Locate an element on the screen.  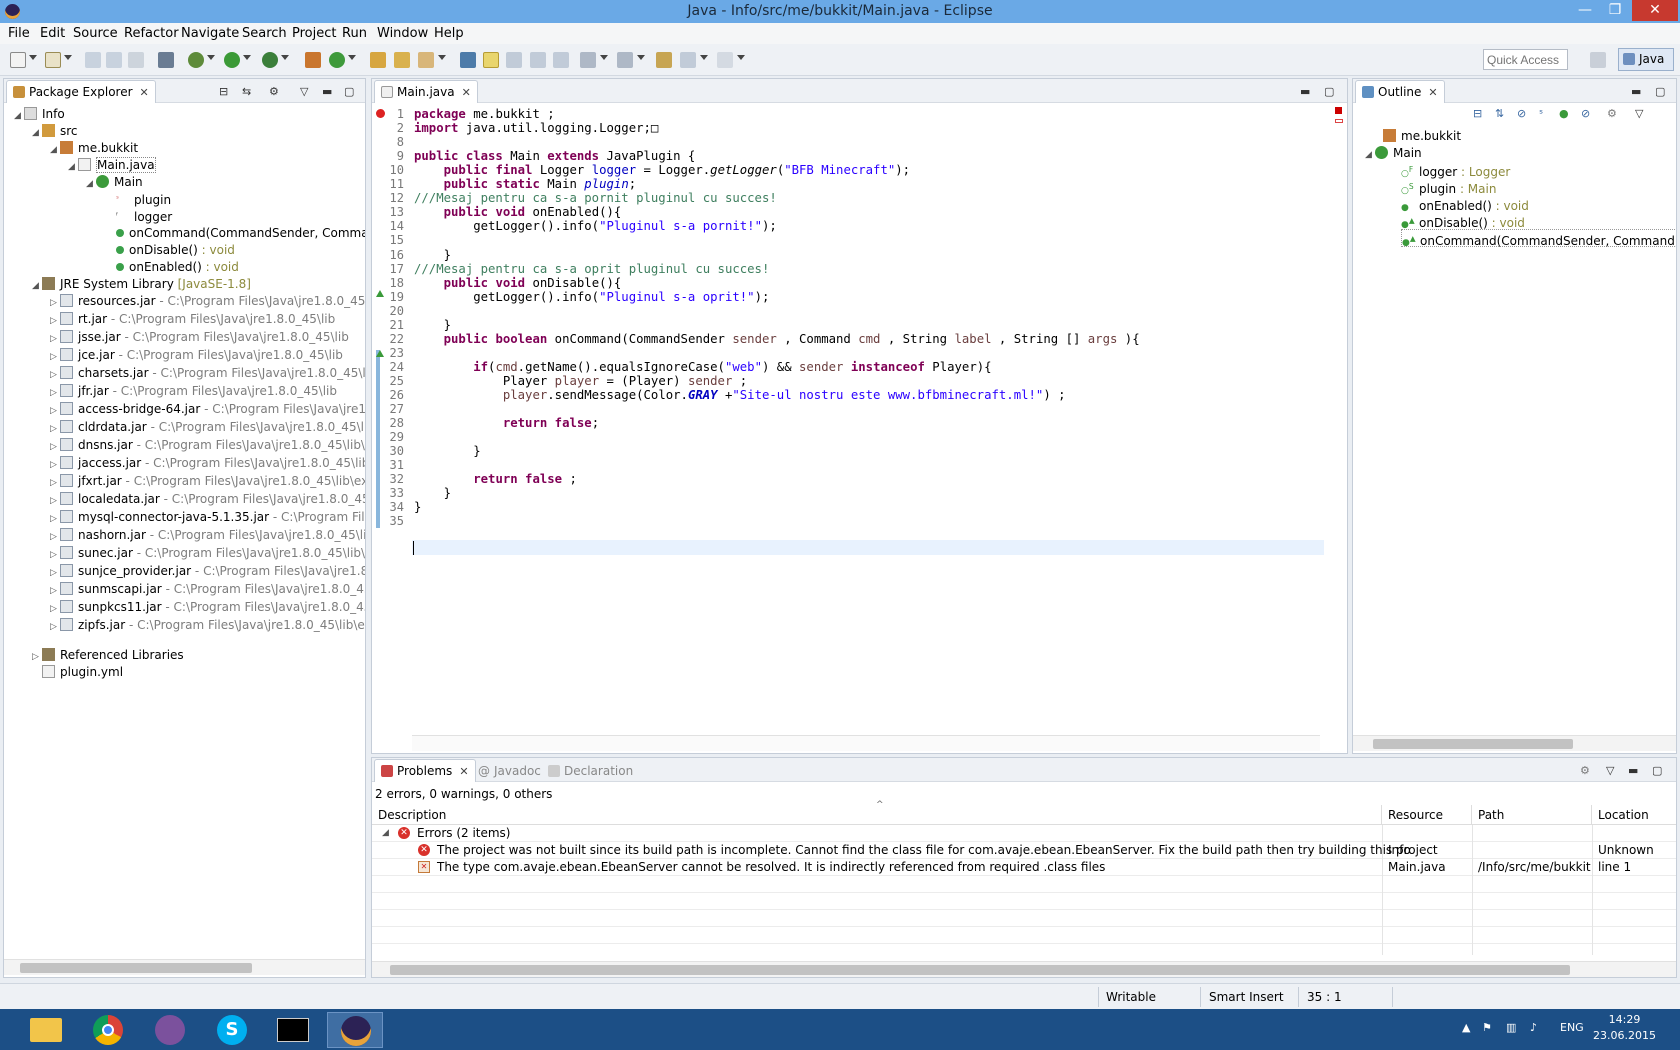
code-line: public static Main plugin; is located at coordinates (525, 184).